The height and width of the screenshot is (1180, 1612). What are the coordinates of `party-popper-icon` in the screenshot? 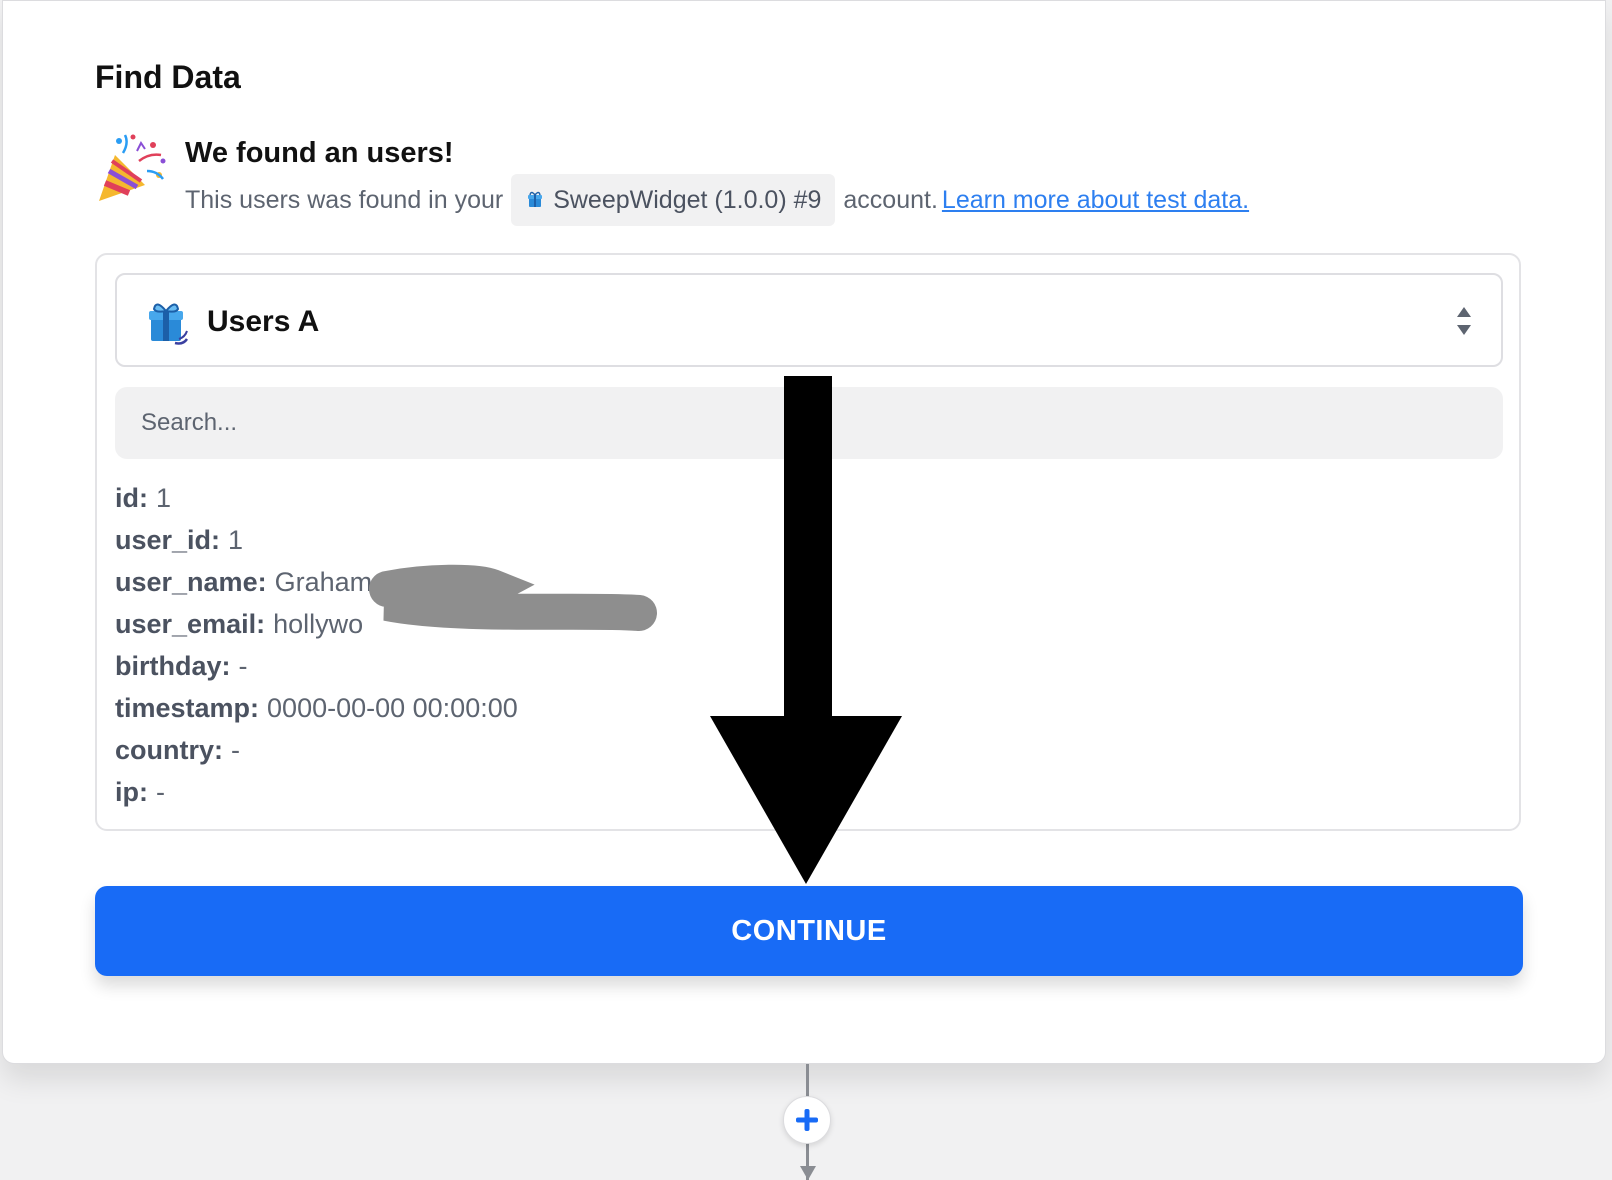 It's located at (132, 167).